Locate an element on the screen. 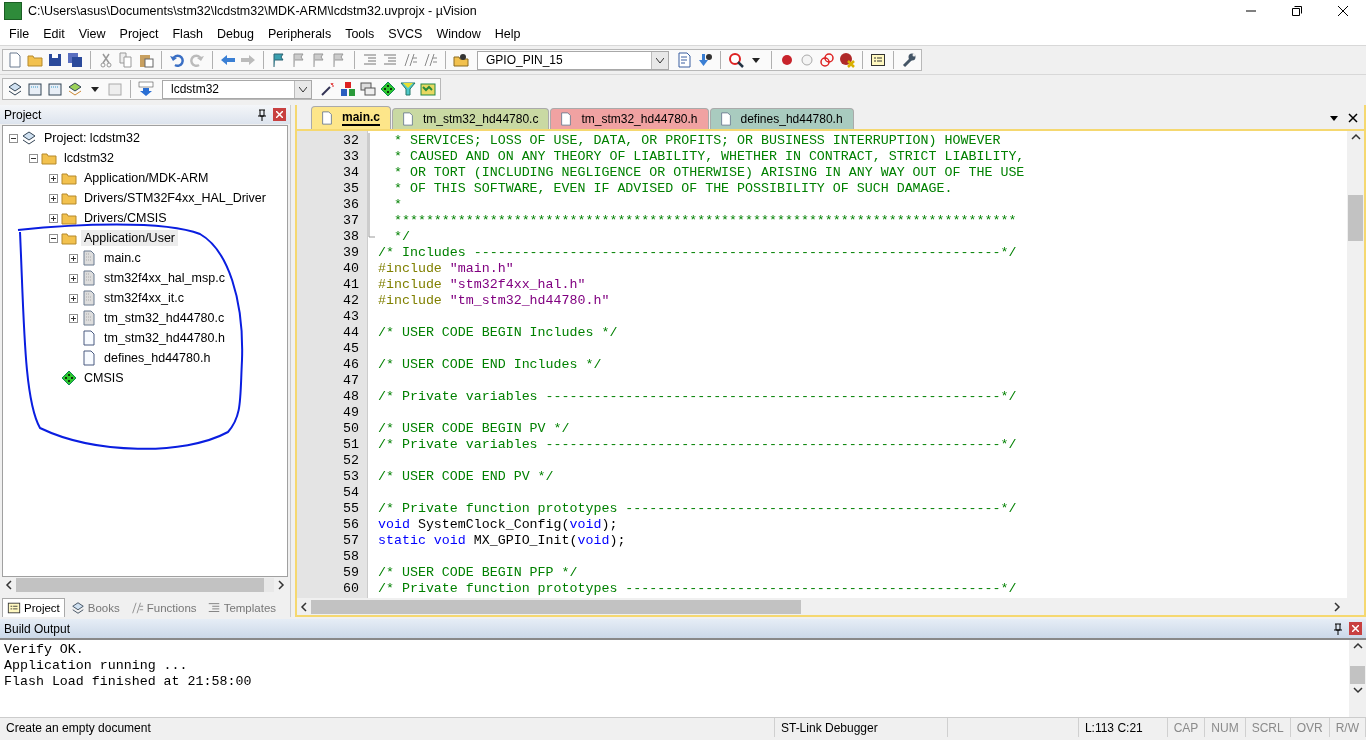 This screenshot has width=1366, height=740. caret-icon is located at coordinates (1334, 118).